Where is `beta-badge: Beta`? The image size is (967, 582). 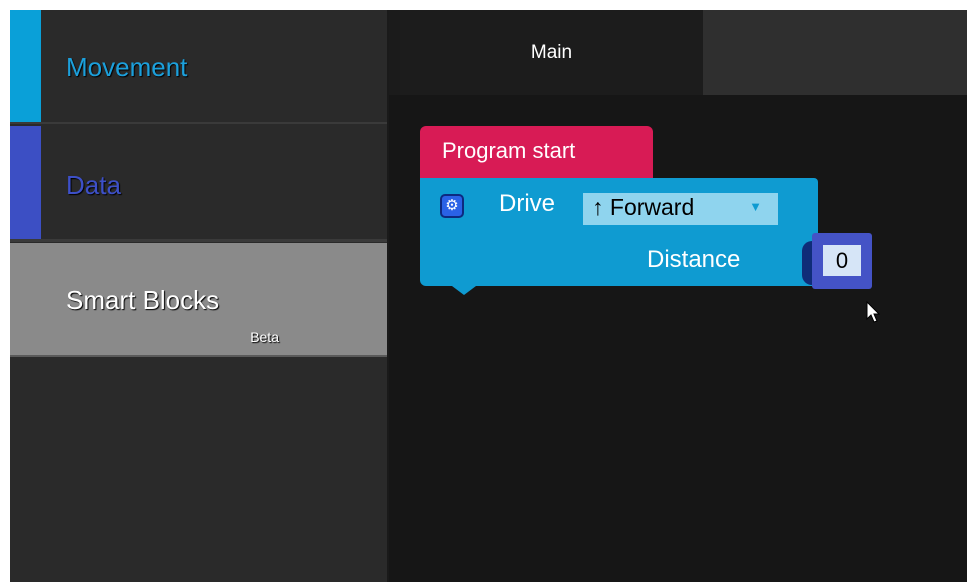
beta-badge: Beta is located at coordinates (264, 337).